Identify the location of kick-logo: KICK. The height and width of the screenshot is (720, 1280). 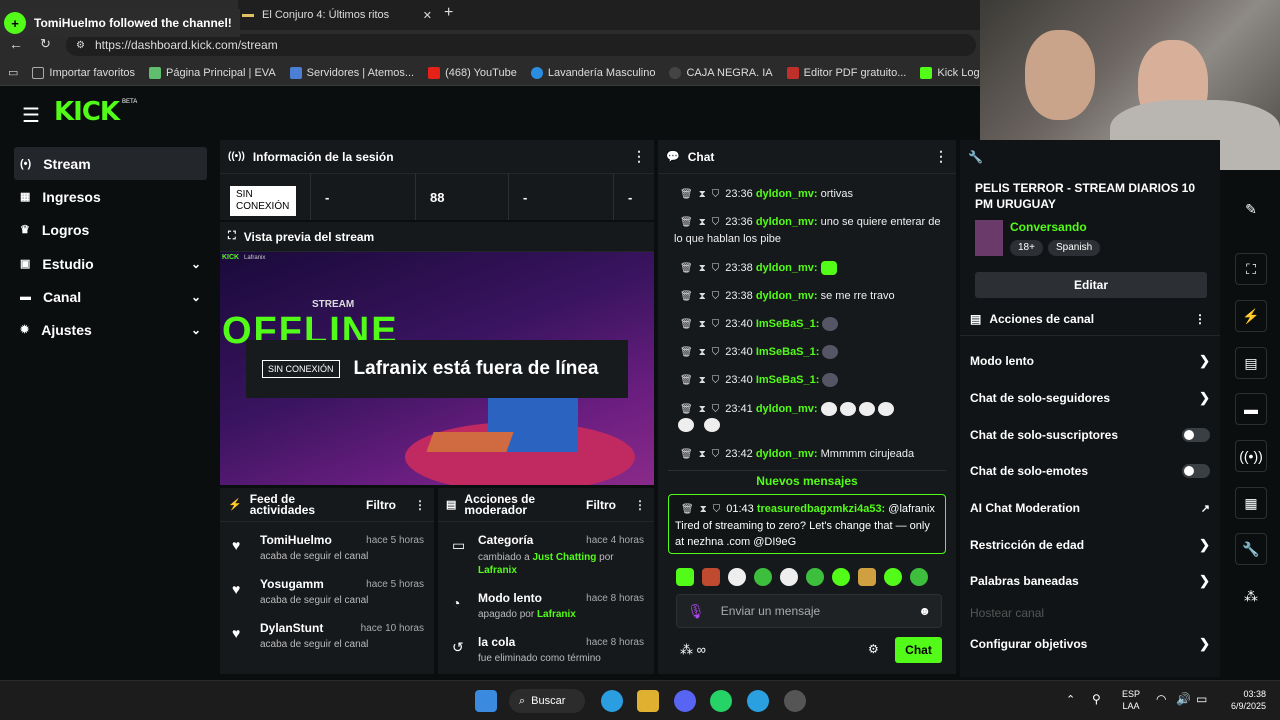
(87, 112).